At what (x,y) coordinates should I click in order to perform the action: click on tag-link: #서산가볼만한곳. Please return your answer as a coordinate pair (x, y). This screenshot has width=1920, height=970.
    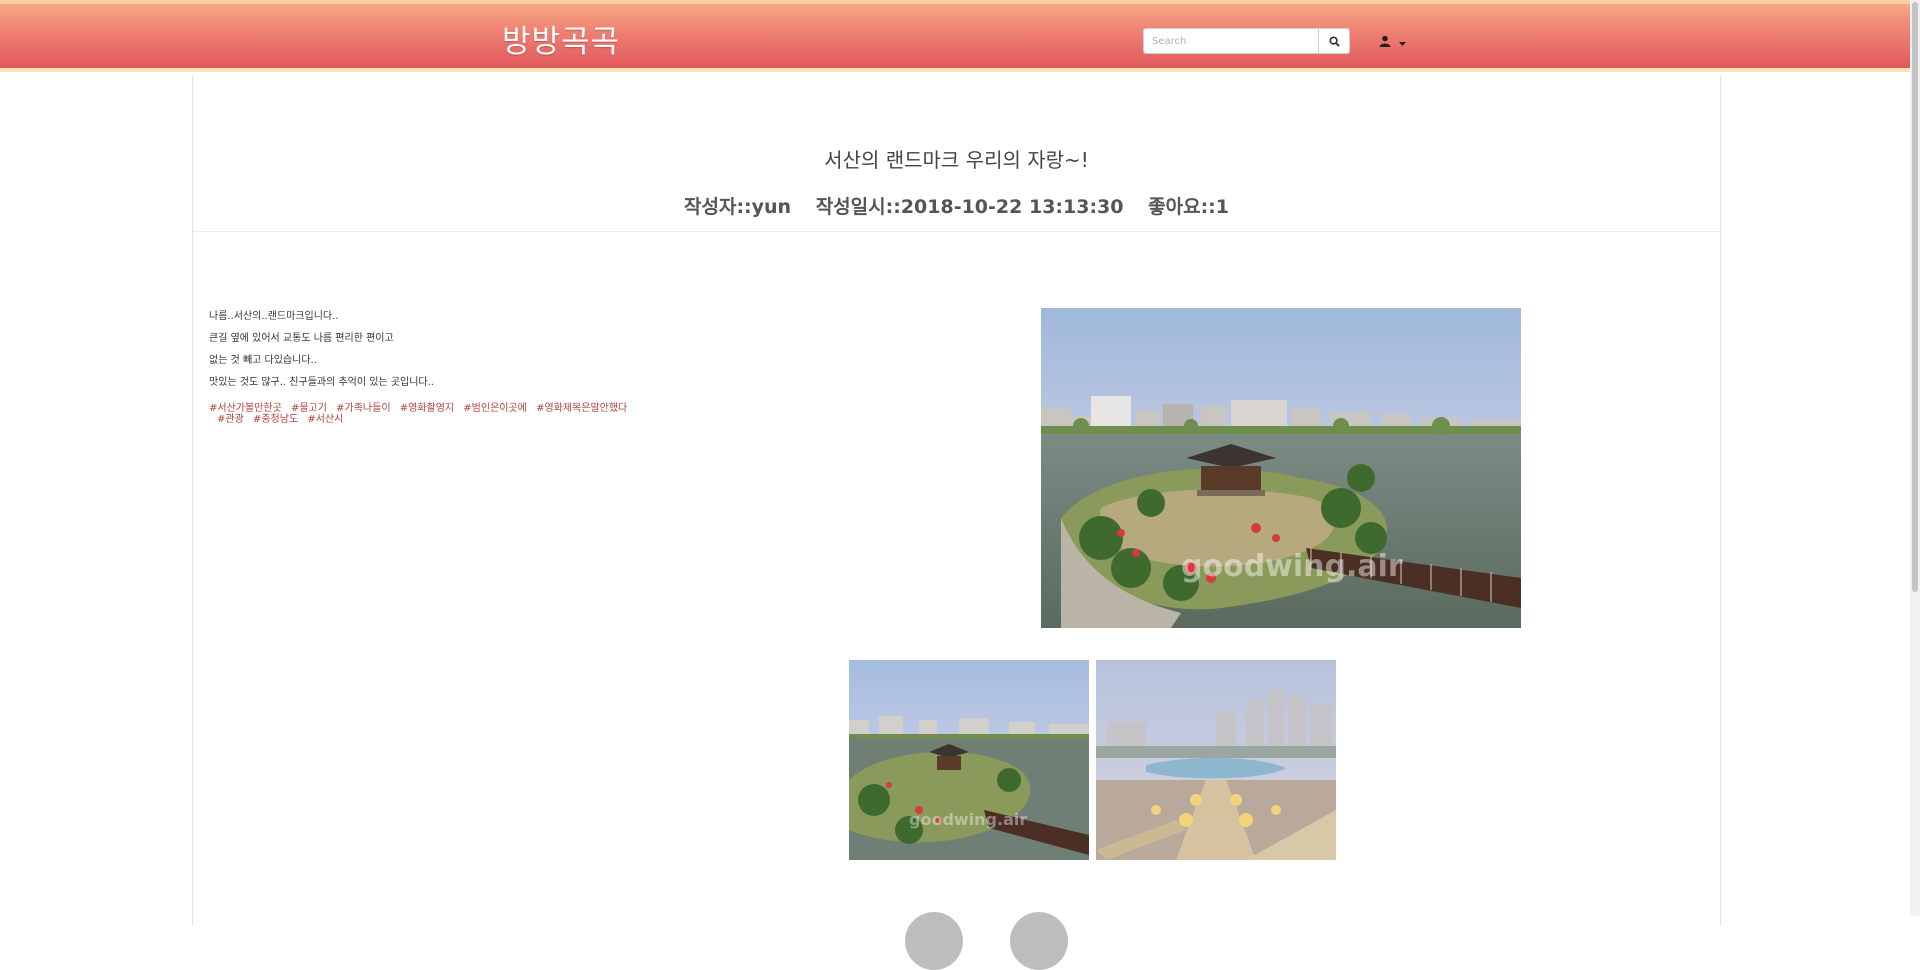
    Looking at the image, I should click on (245, 408).